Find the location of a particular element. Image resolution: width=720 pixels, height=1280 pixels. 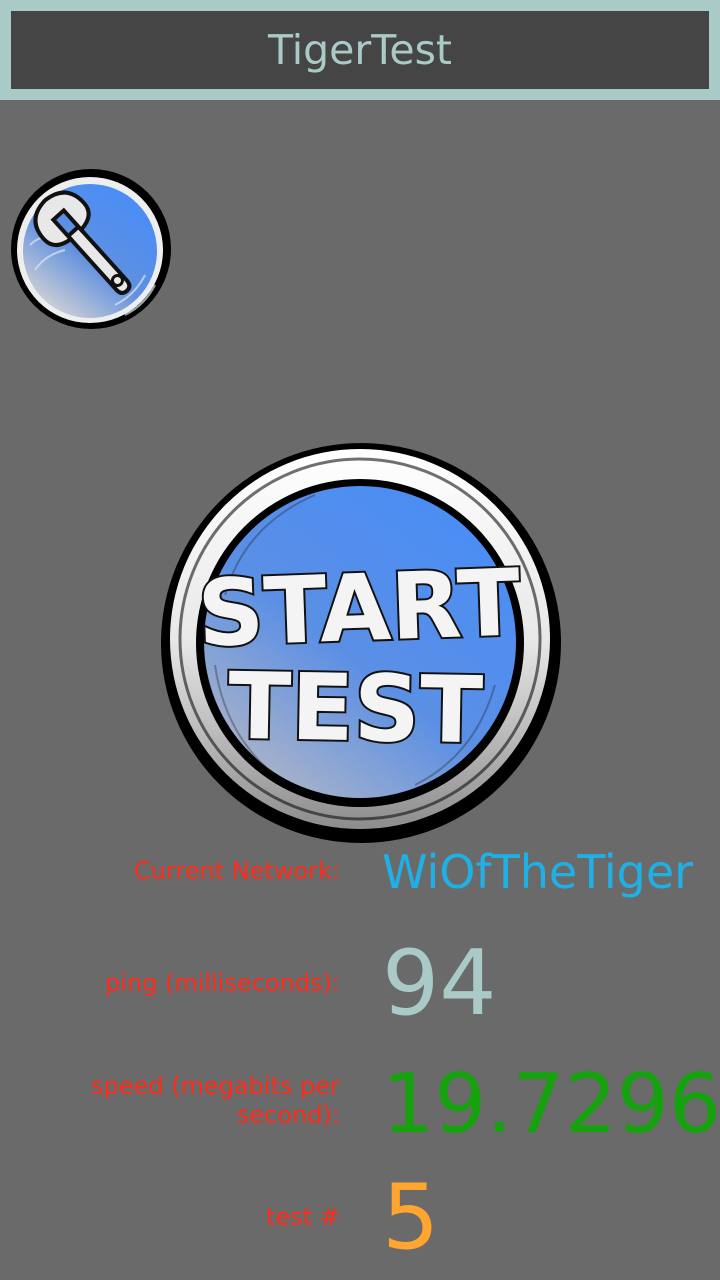

speed-label-line1: speed (megabits per is located at coordinates (215, 1086).